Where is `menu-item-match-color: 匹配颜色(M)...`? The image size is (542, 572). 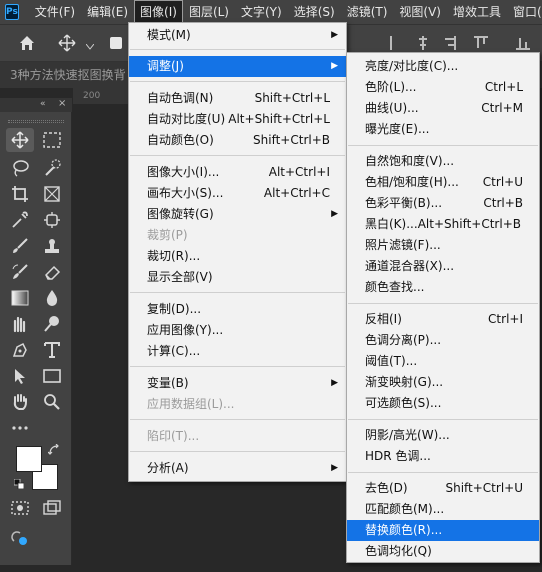 menu-item-match-color: 匹配颜色(M)... is located at coordinates (443, 509).